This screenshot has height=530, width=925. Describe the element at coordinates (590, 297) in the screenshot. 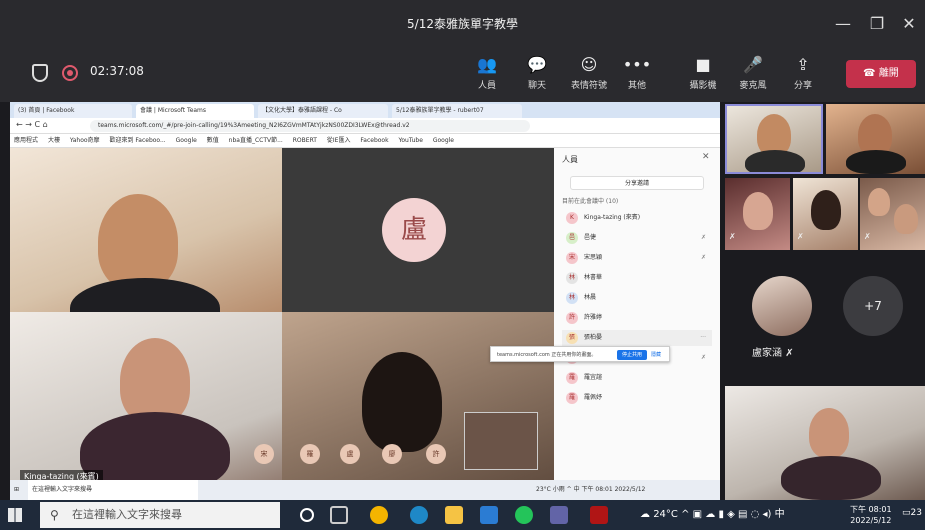

I see `participant-name: 林晨` at that location.